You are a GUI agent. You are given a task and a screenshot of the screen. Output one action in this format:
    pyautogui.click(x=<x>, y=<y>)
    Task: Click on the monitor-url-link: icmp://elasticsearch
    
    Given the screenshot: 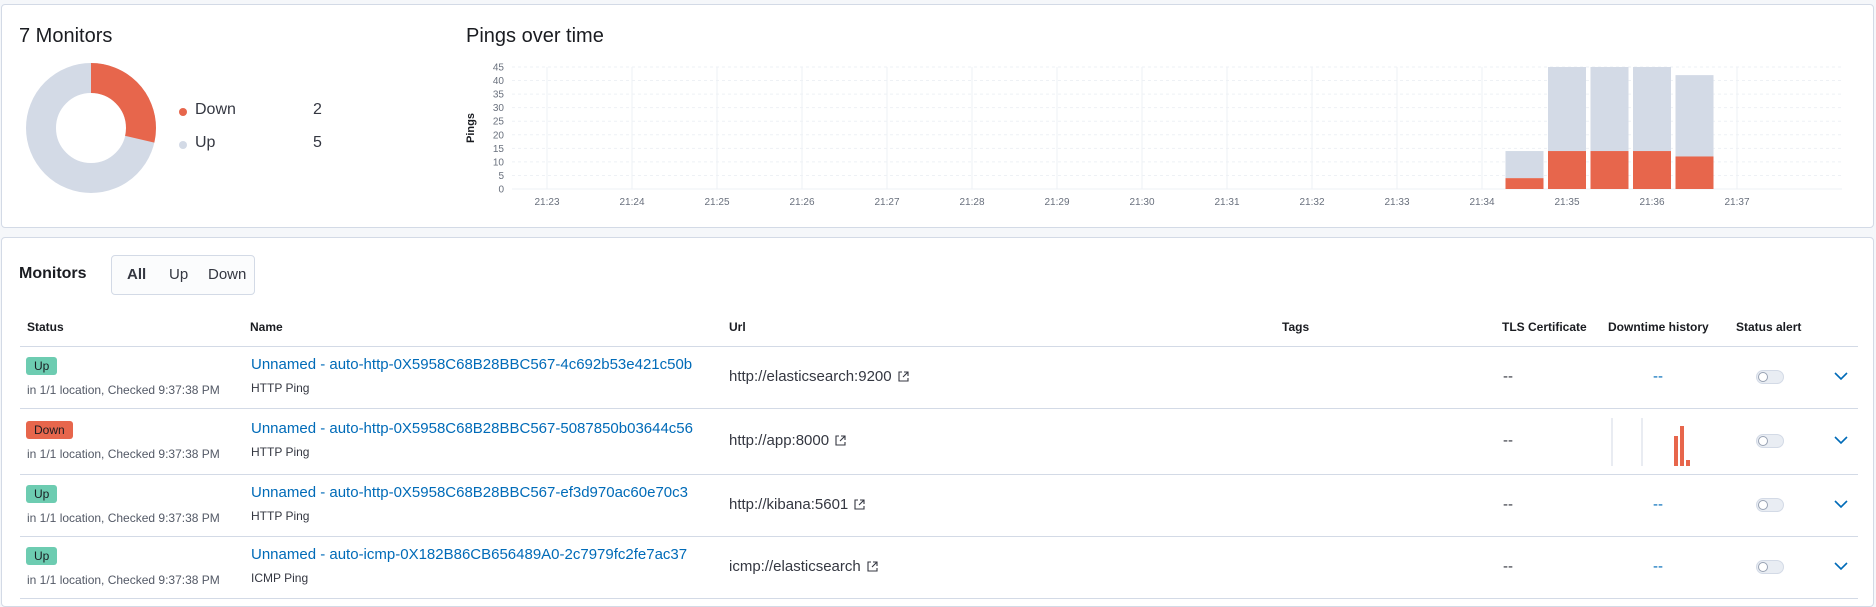 What is the action you would take?
    pyautogui.click(x=803, y=566)
    